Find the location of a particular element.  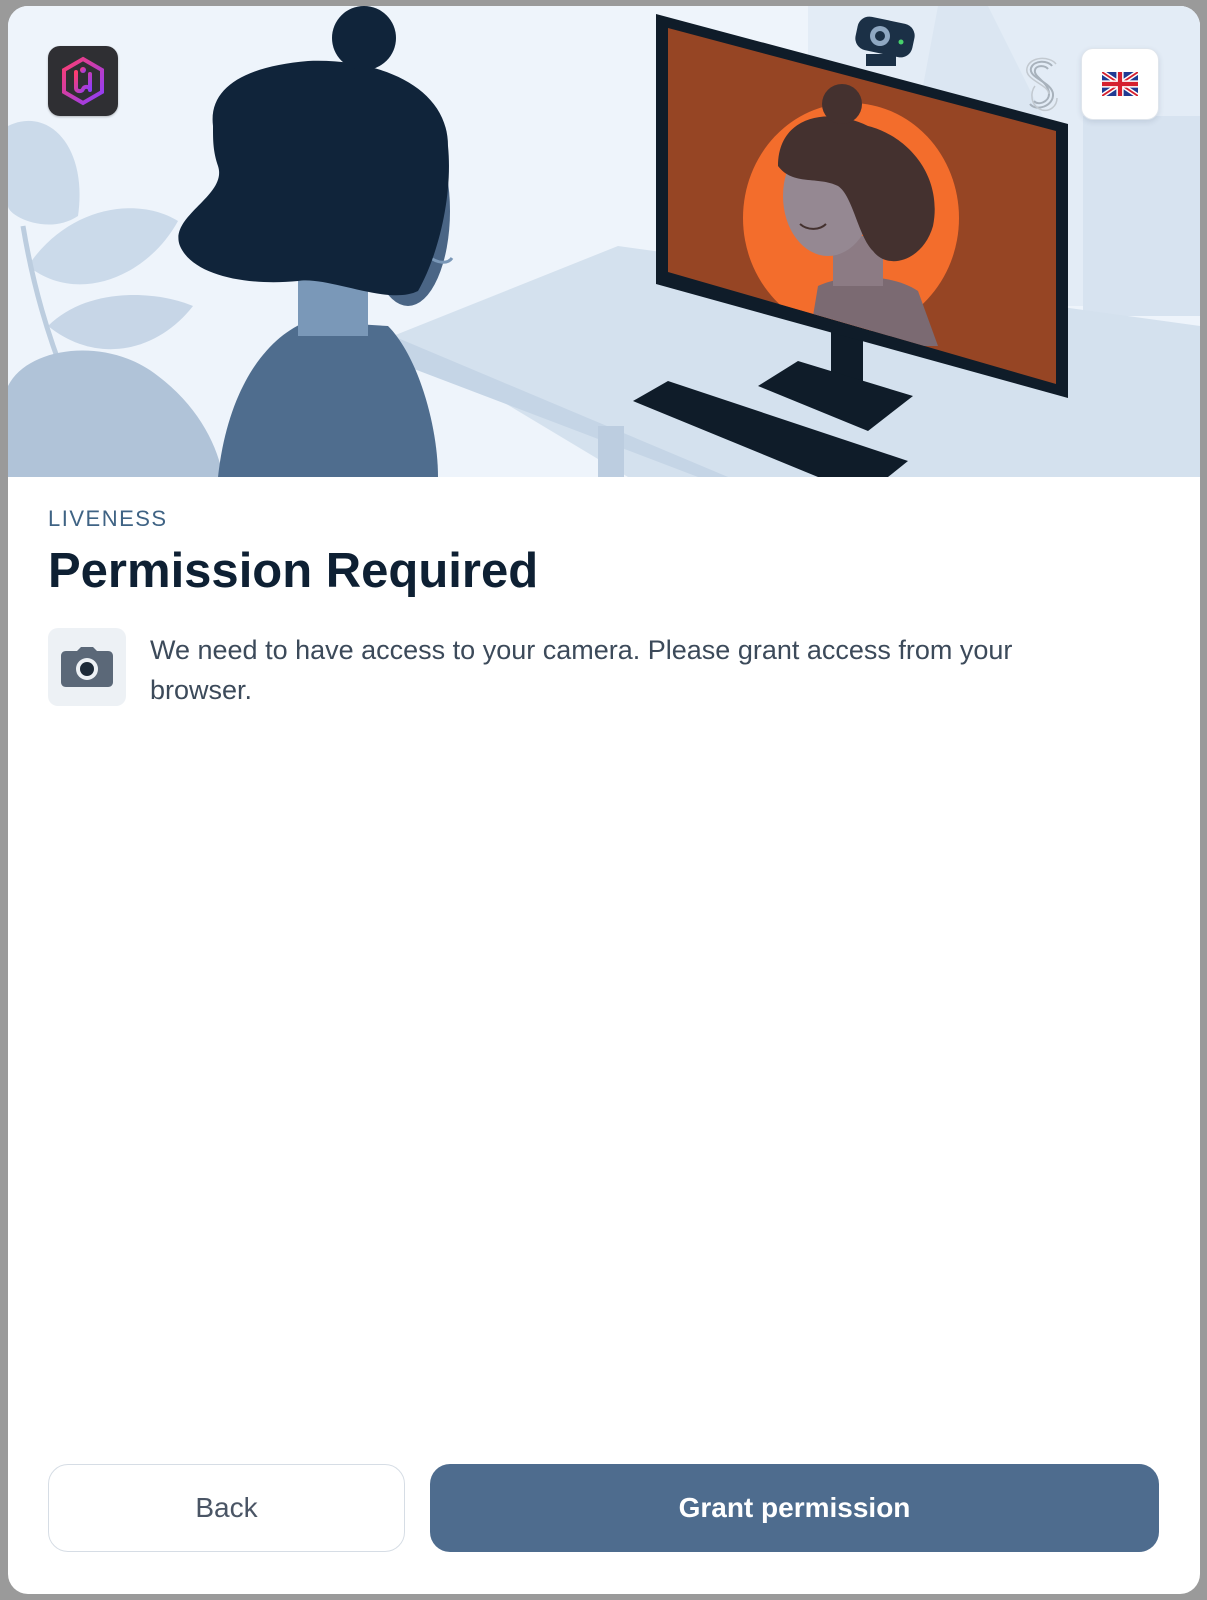

fingerprint-s-icon is located at coordinates (1042, 86).